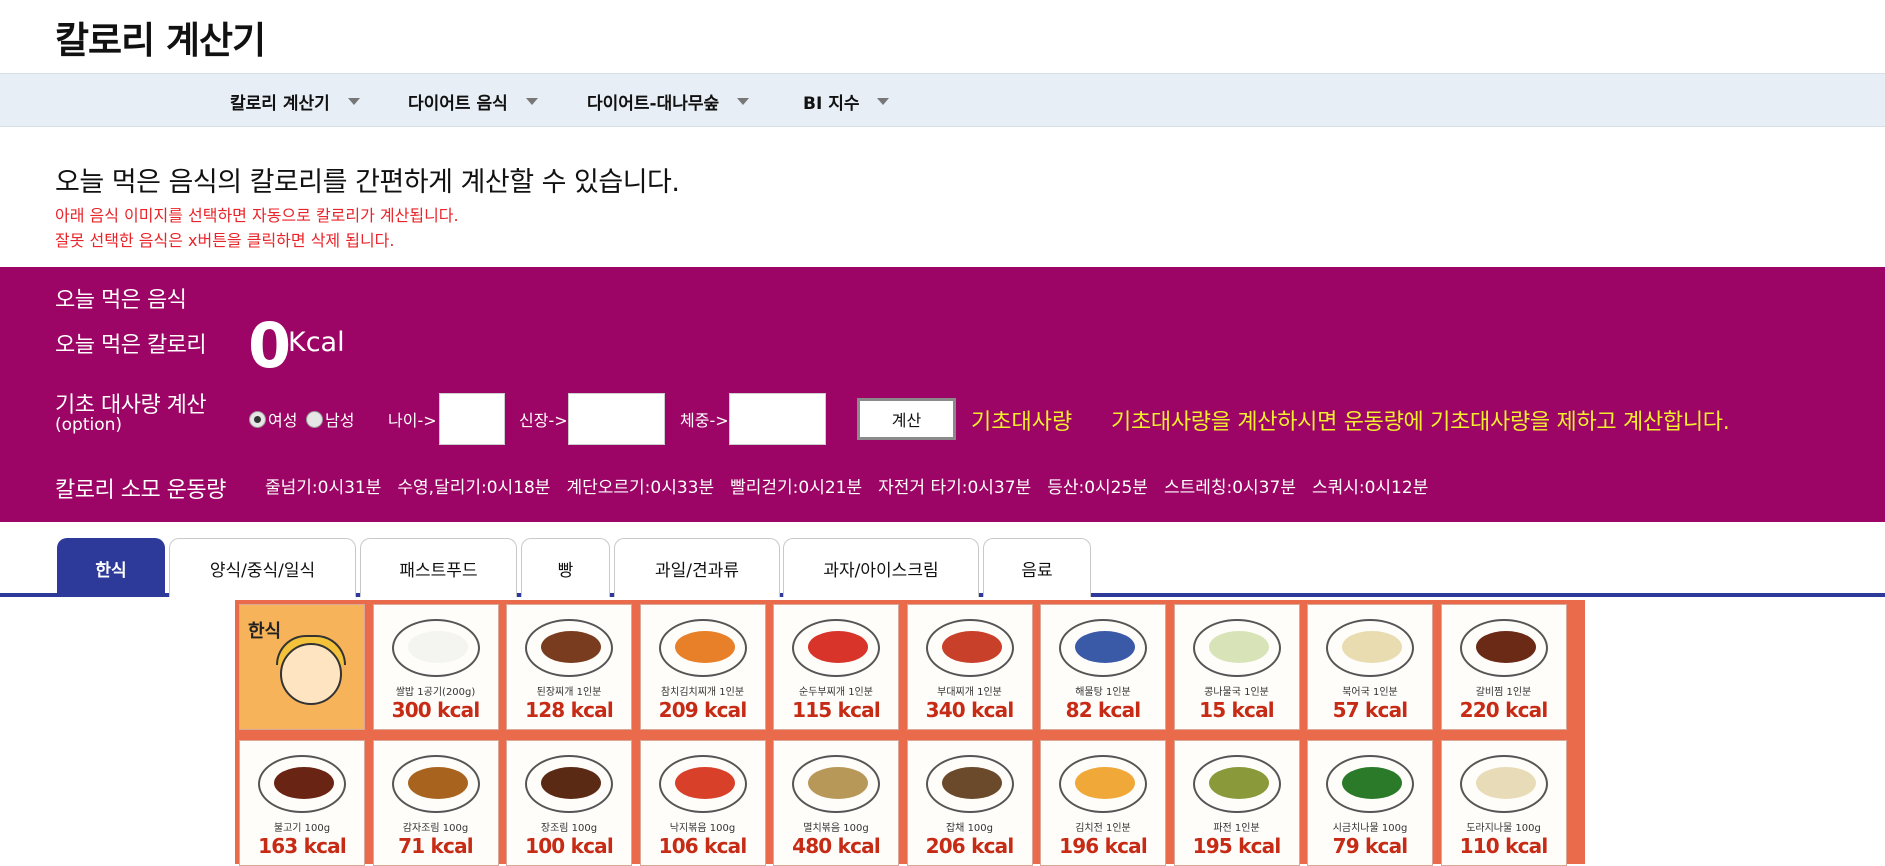 This screenshot has width=1885, height=866. What do you see at coordinates (1370, 803) in the screenshot?
I see `food-item: 시금치나물 100g 79 kcal` at bounding box center [1370, 803].